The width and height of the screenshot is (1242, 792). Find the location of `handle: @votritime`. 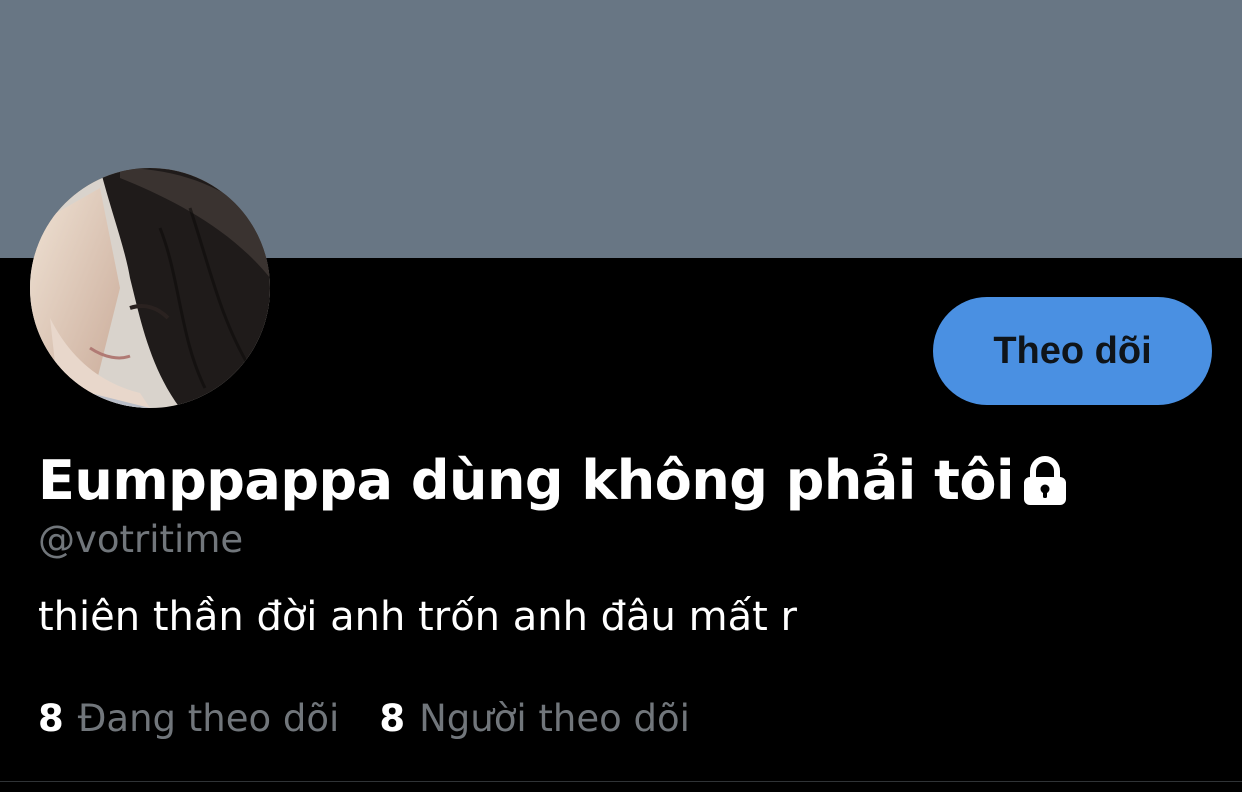

handle: @votritime is located at coordinates (141, 539).